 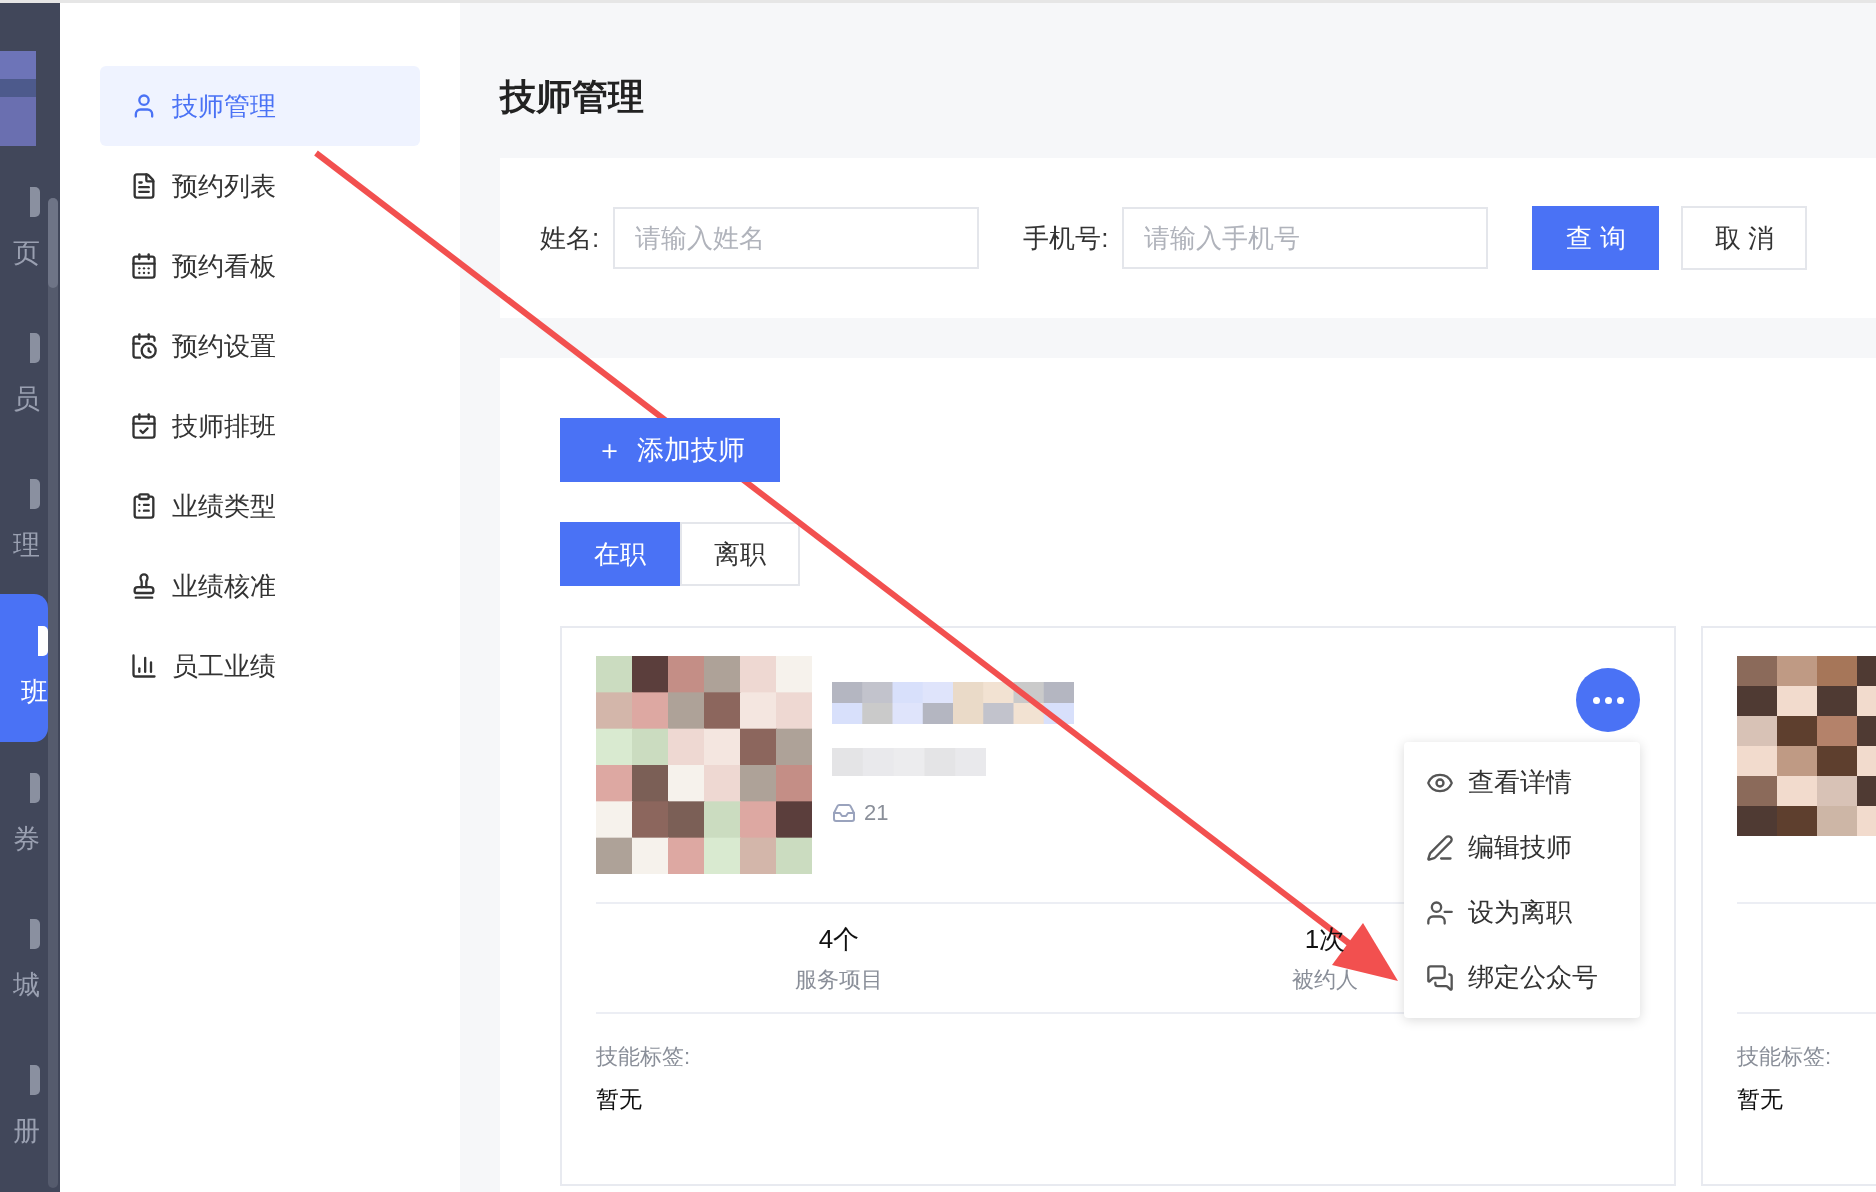 What do you see at coordinates (20, 229) in the screenshot?
I see `nav-item: 页` at bounding box center [20, 229].